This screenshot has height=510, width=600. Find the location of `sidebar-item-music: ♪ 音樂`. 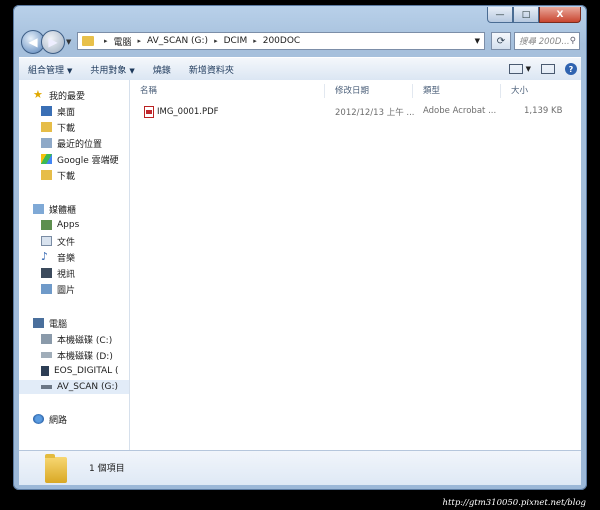

sidebar-item-music: ♪ 音樂 is located at coordinates (74, 257).